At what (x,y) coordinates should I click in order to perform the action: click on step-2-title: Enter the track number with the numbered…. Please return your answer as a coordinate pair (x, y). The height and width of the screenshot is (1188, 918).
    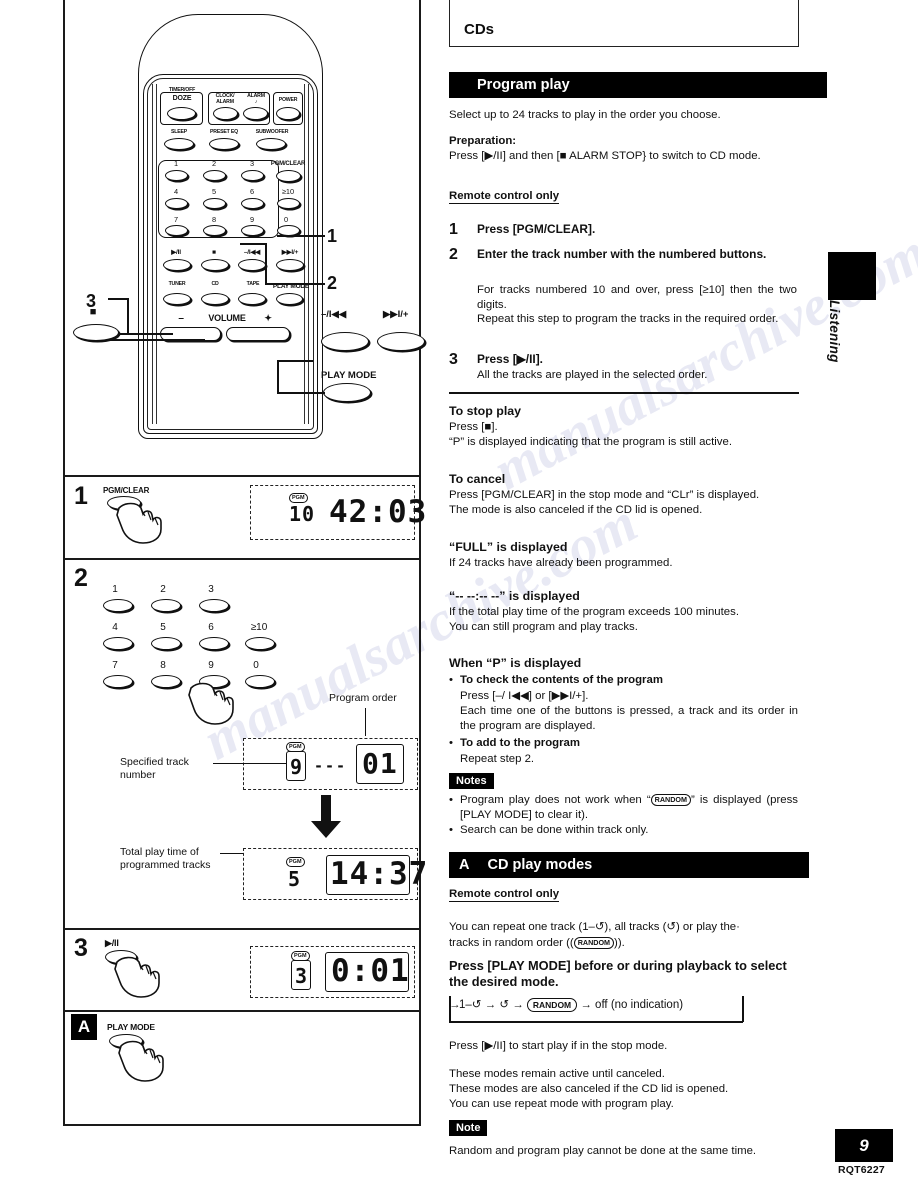
    Looking at the image, I should click on (622, 254).